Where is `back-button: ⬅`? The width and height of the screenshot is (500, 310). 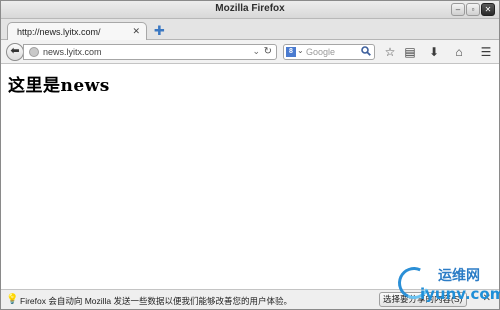
back-button: ⬅ is located at coordinates (15, 52).